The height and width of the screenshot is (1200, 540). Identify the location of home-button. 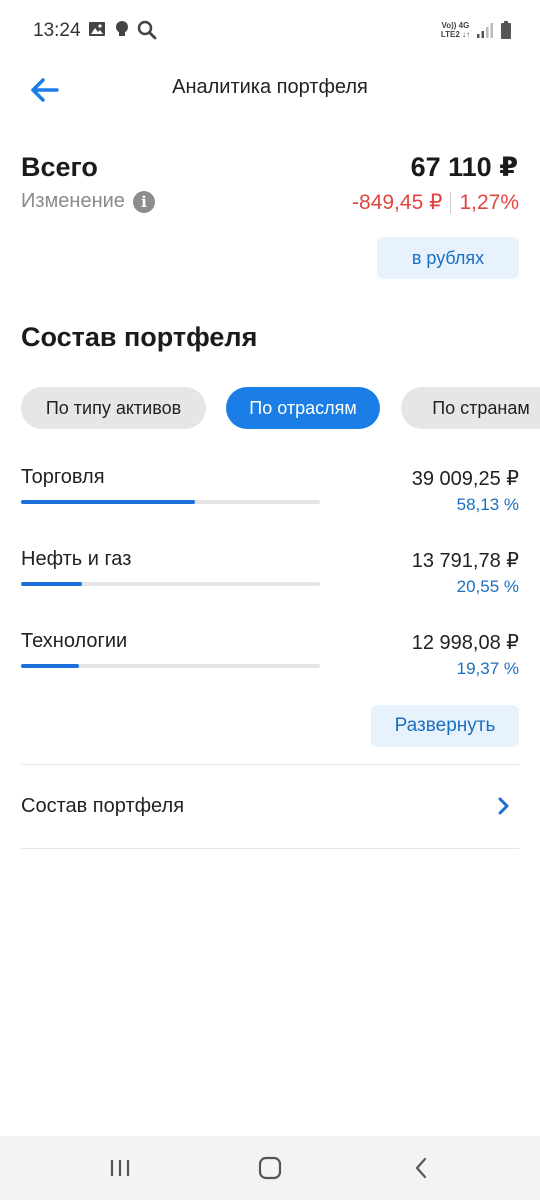
(270, 1168).